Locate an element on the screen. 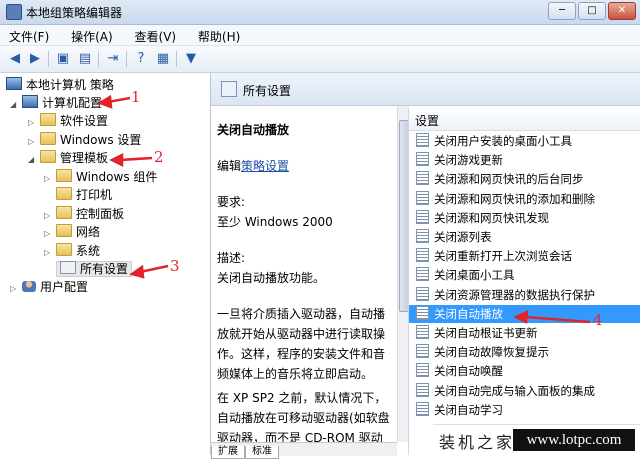 This screenshot has height=459, width=640. annotation-label-3: 3 is located at coordinates (175, 266).